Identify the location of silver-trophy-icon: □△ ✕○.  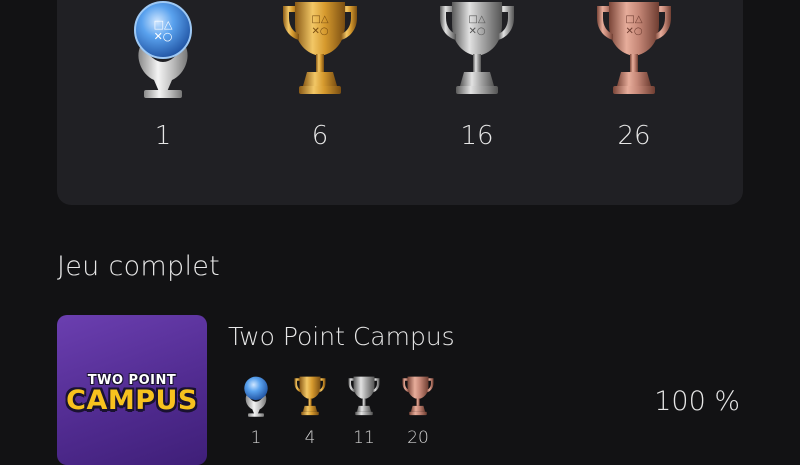
(477, 52).